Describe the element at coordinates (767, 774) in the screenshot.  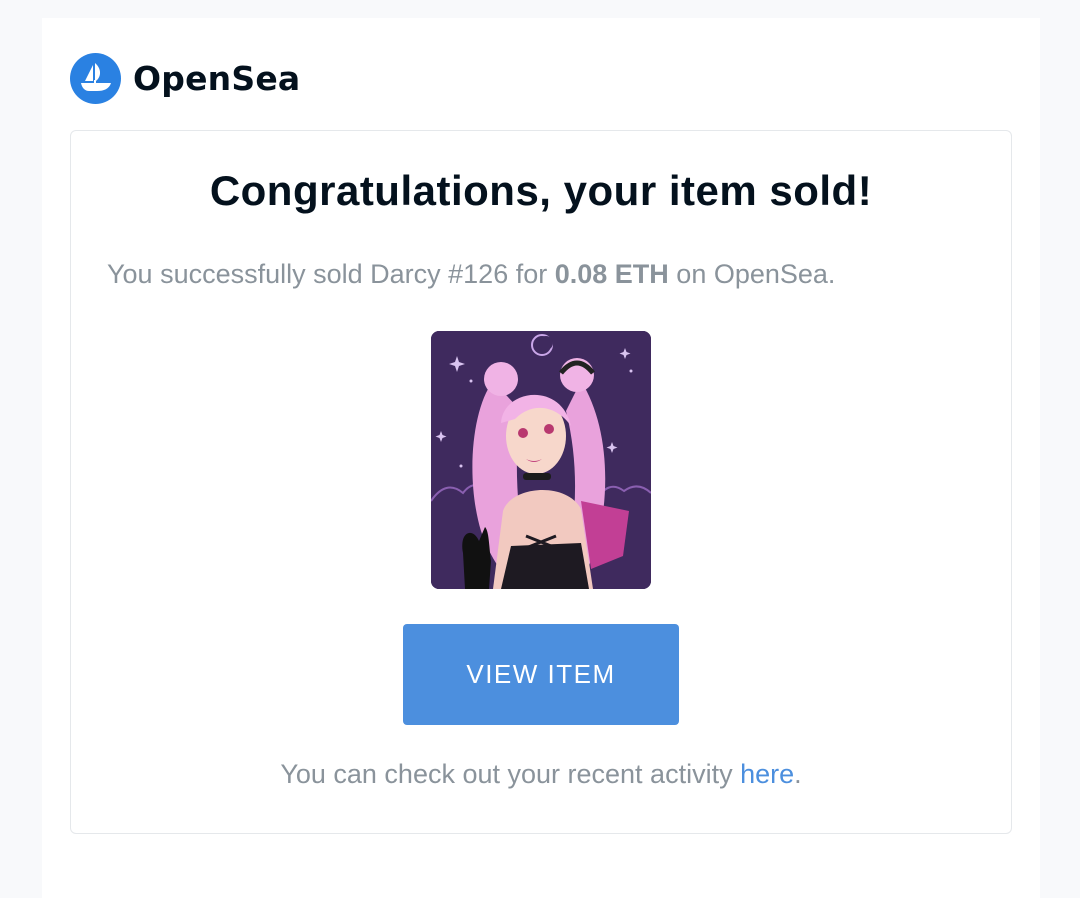
I see `activity-here-link: here` at that location.